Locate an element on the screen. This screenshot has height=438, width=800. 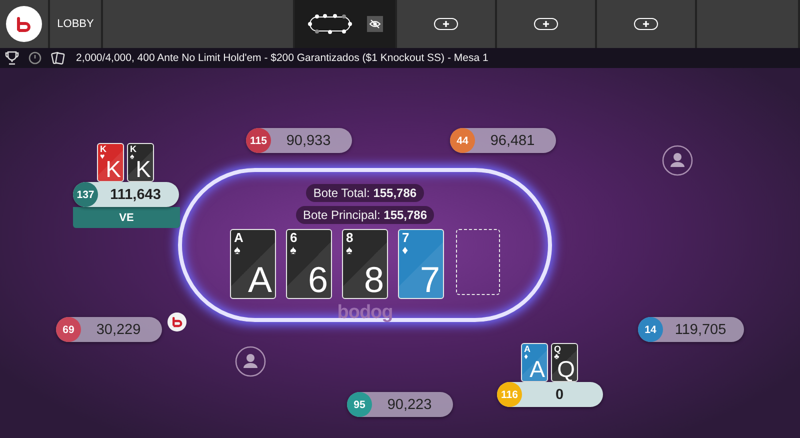
table-tab is located at coordinates (346, 24).